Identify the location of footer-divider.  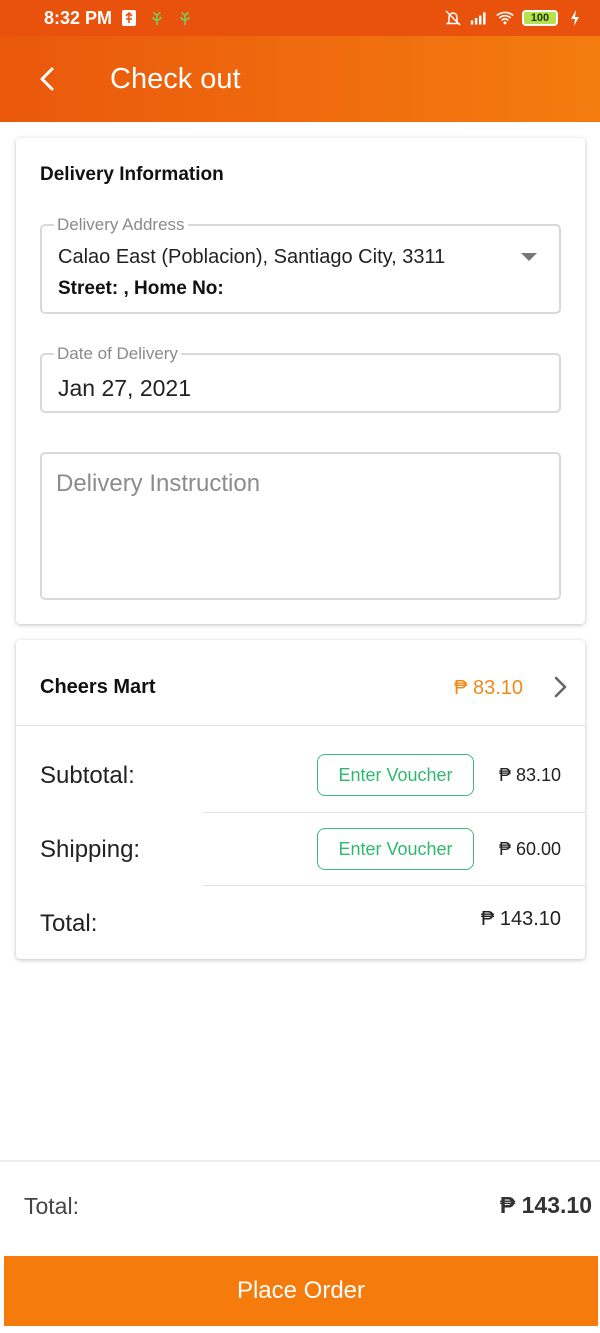
(300, 1161).